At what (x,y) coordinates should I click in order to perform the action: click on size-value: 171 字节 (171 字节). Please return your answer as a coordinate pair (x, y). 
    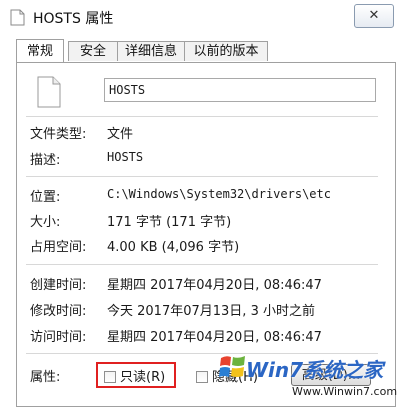
    Looking at the image, I should click on (169, 222).